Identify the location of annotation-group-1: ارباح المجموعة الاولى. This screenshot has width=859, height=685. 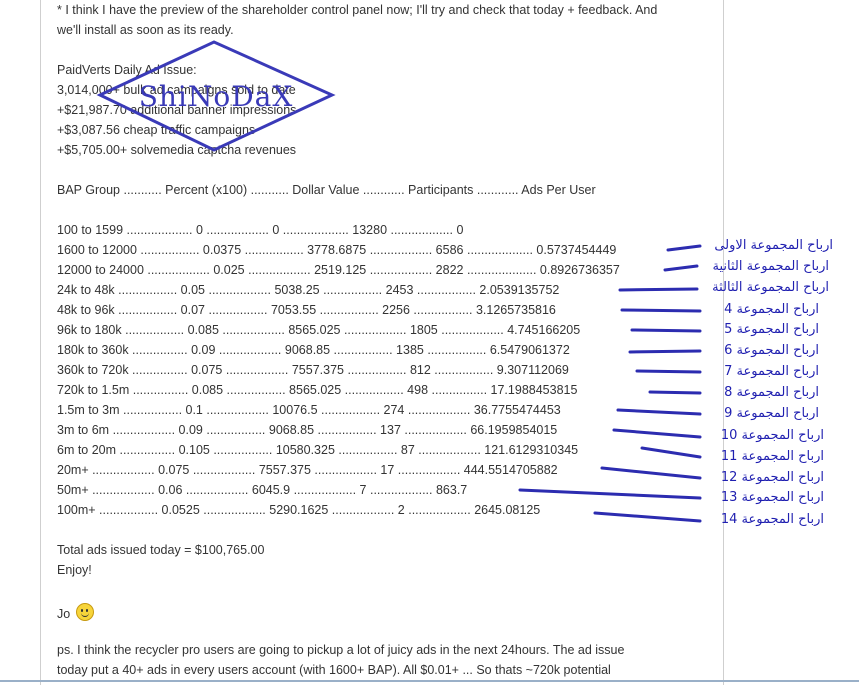
(773, 245).